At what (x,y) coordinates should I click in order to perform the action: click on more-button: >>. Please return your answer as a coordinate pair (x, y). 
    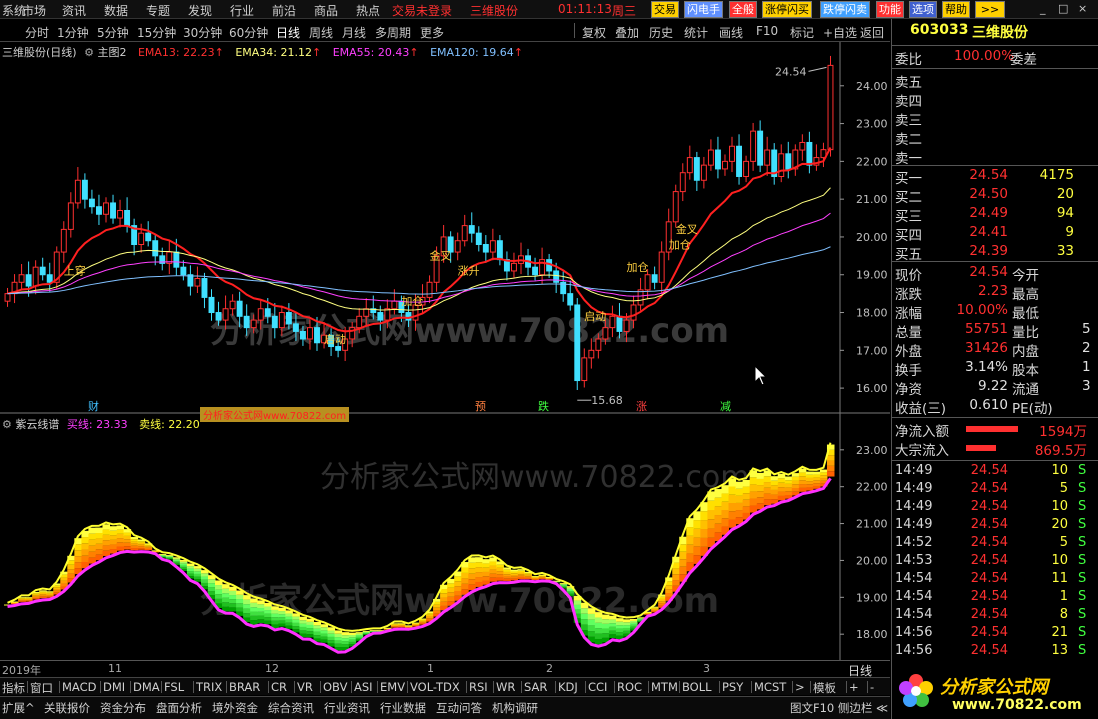
    Looking at the image, I should click on (990, 9).